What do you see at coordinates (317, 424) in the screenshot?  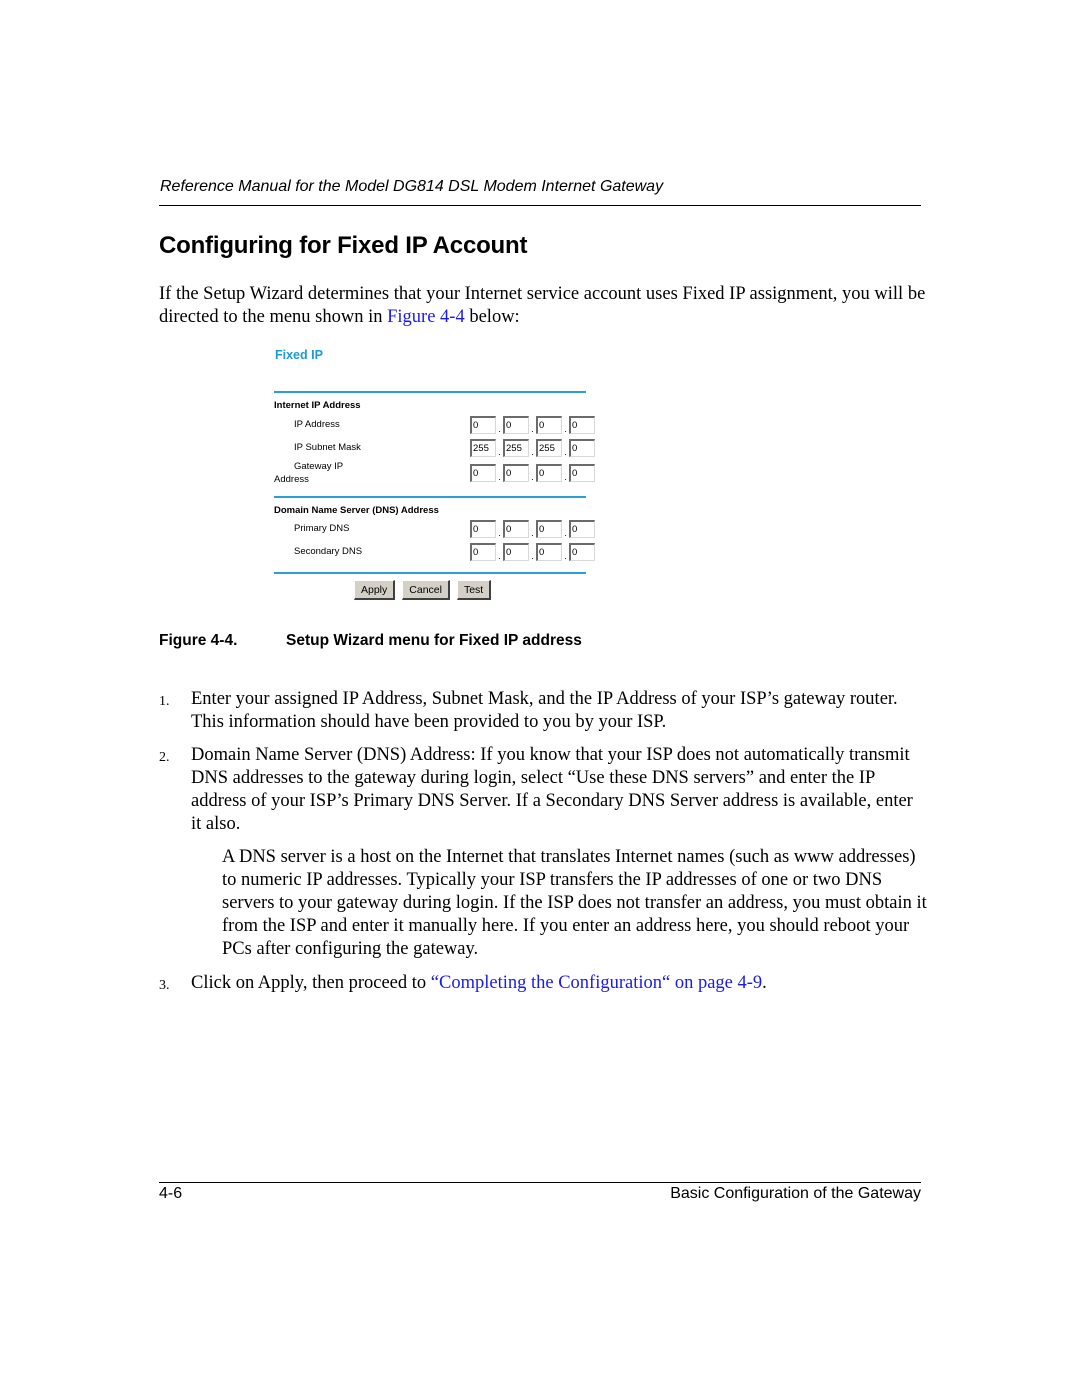 I see `ip-address-label: IP Address` at bounding box center [317, 424].